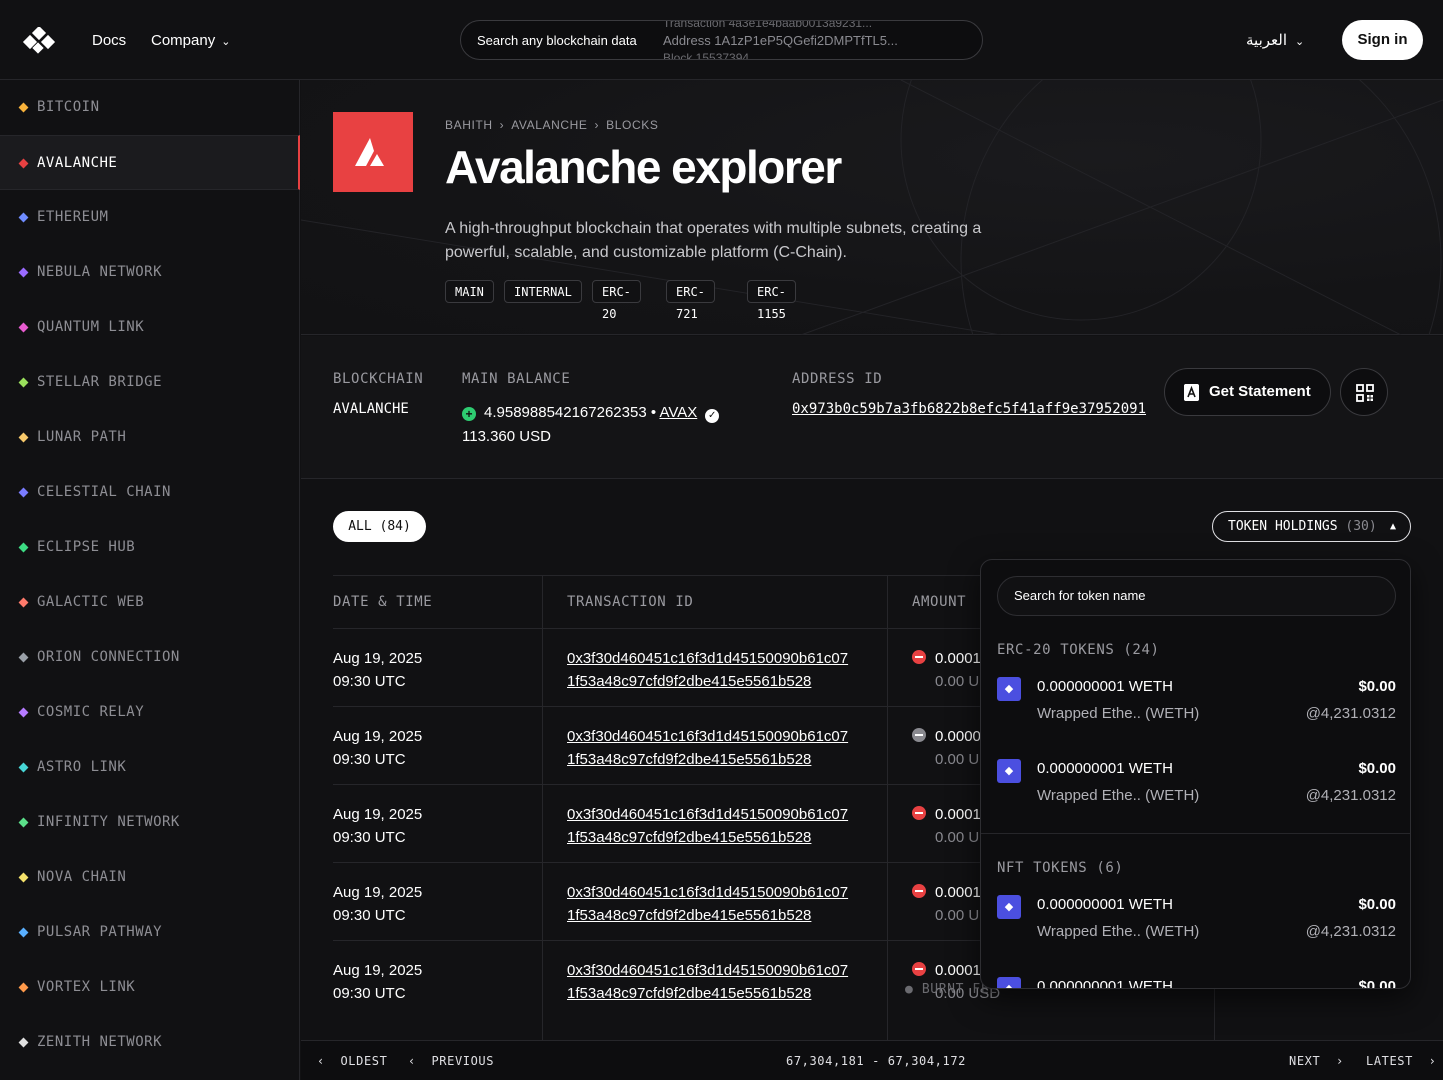  I want to click on sidebar-item-vortex-link: VORTEX LINK, so click(150, 987).